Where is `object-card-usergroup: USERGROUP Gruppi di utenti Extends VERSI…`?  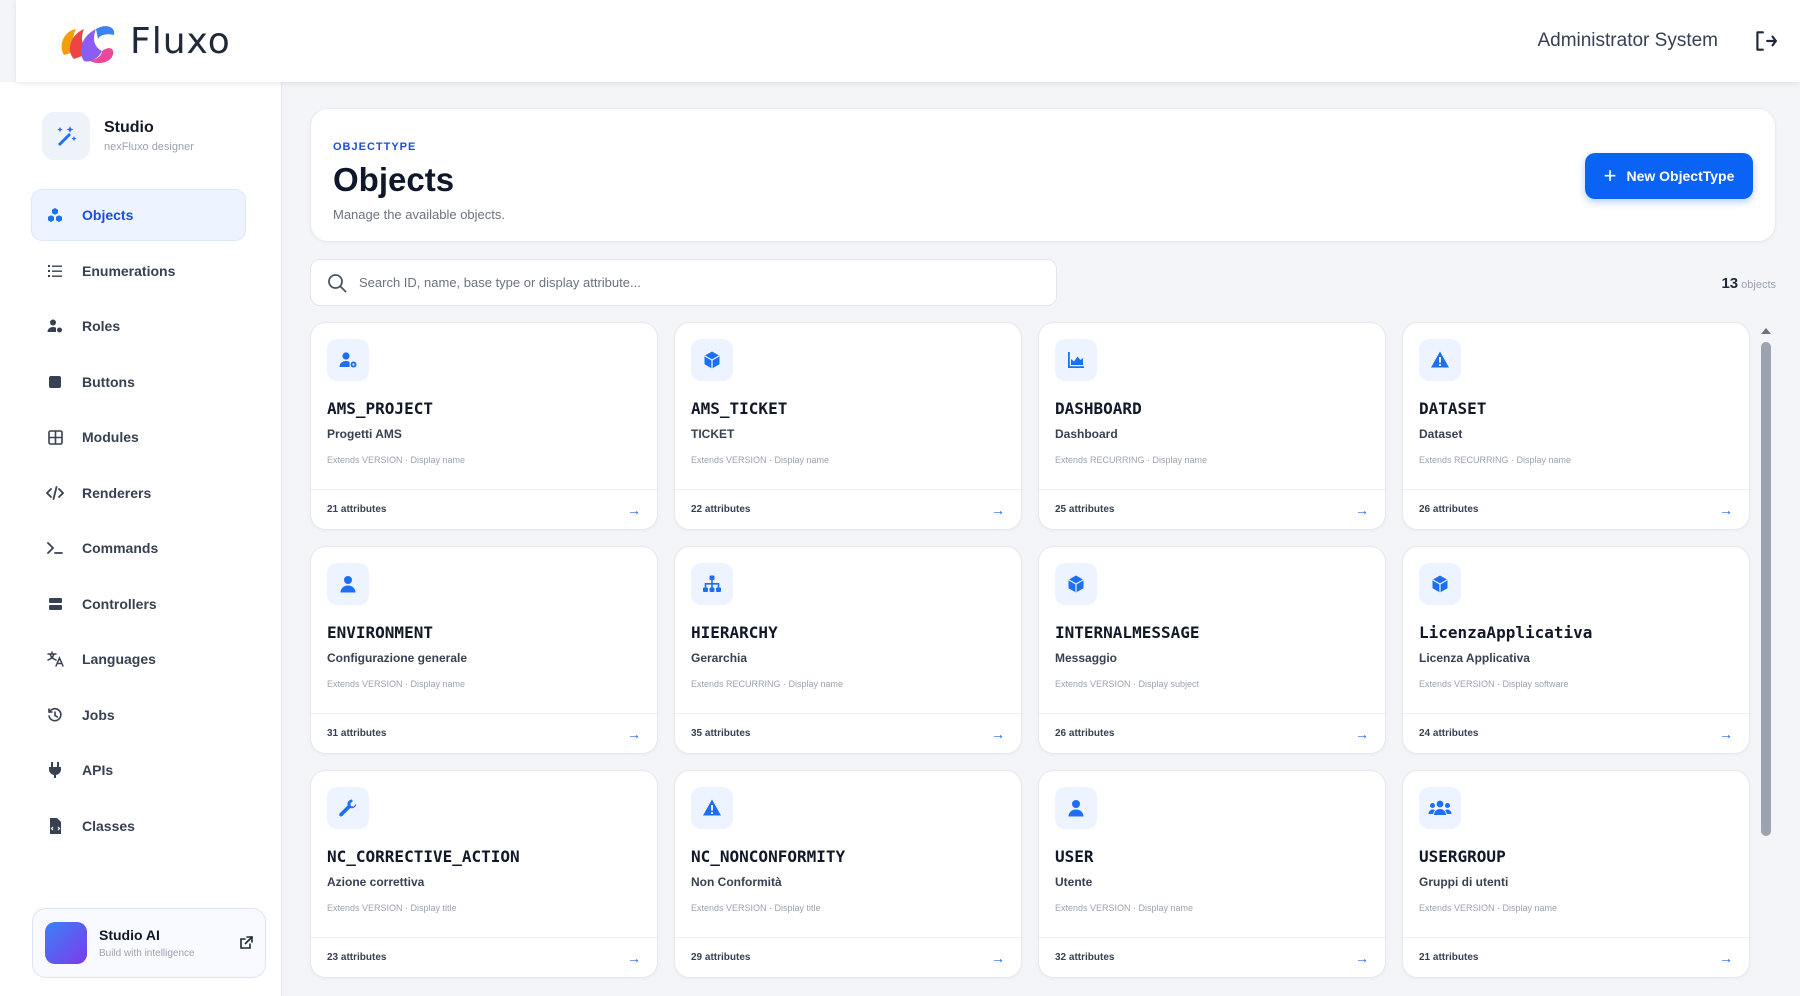
object-card-usergroup: USERGROUP Gruppi di utenti Extends VERSI… is located at coordinates (1576, 874).